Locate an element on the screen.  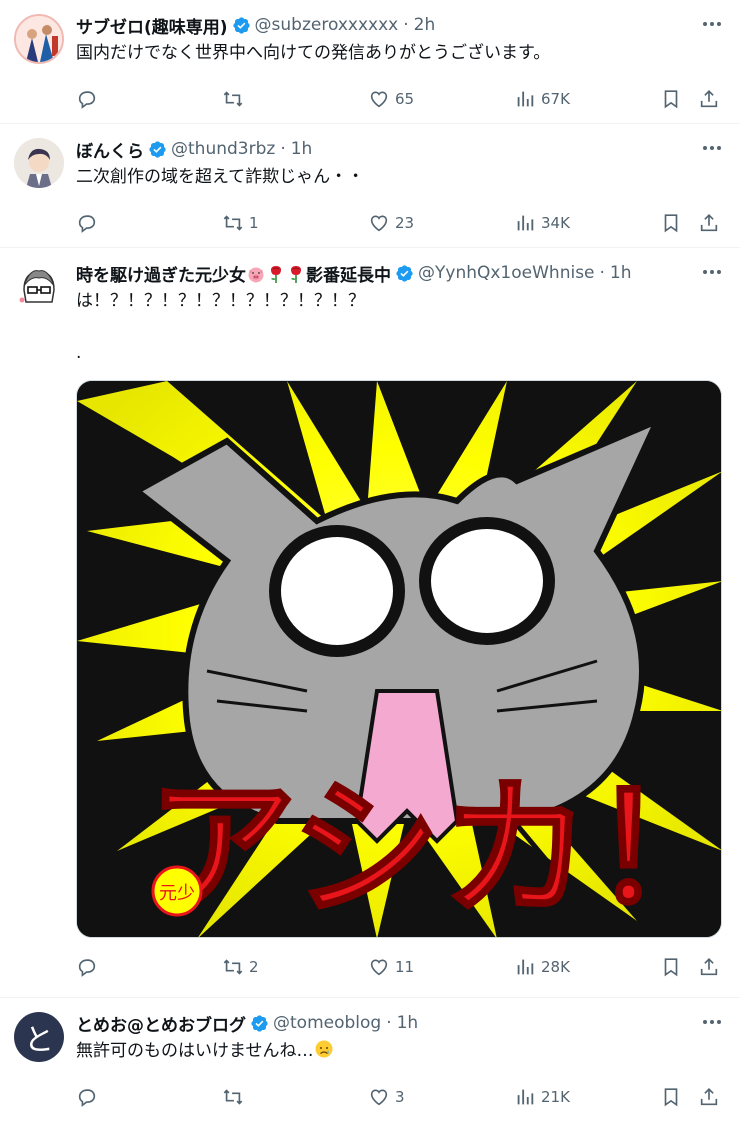
author-name: 時を駆け過ぎた元少女 影番延長中 is located at coordinates (233, 273).